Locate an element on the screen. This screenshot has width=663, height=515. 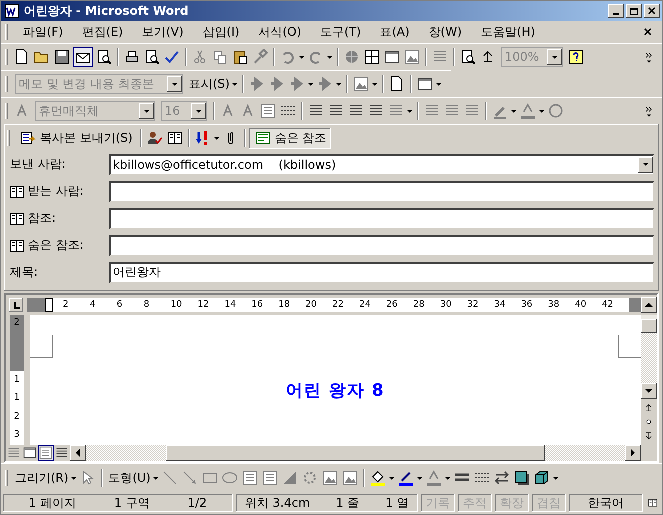
document-icon is located at coordinates (12, 11).